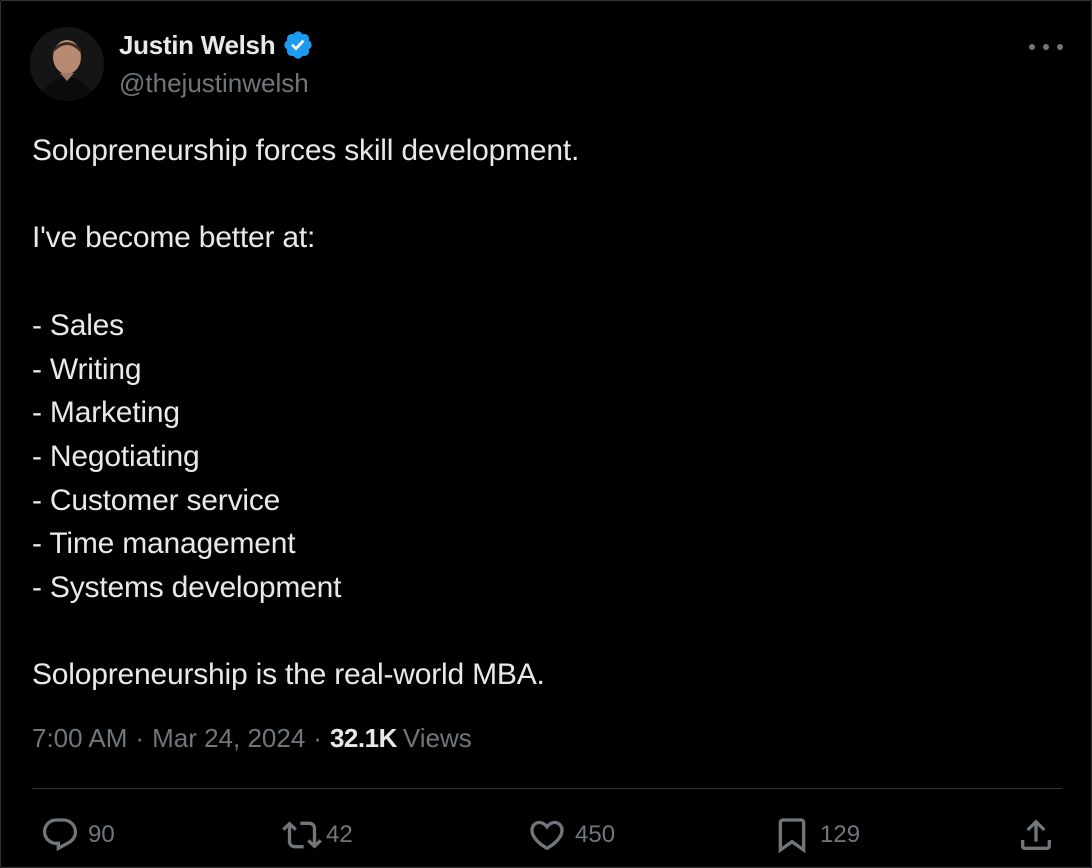  What do you see at coordinates (571, 835) in the screenshot?
I see `like-button: 450` at bounding box center [571, 835].